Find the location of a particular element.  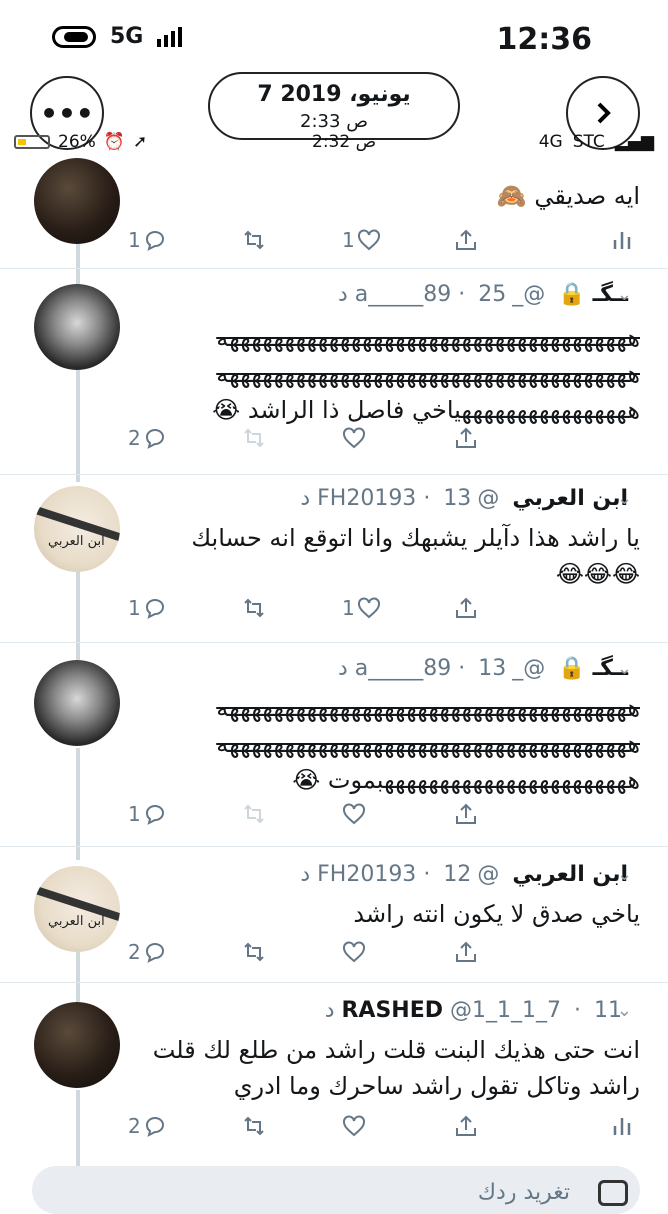

signal-icon is located at coordinates (170, 36).